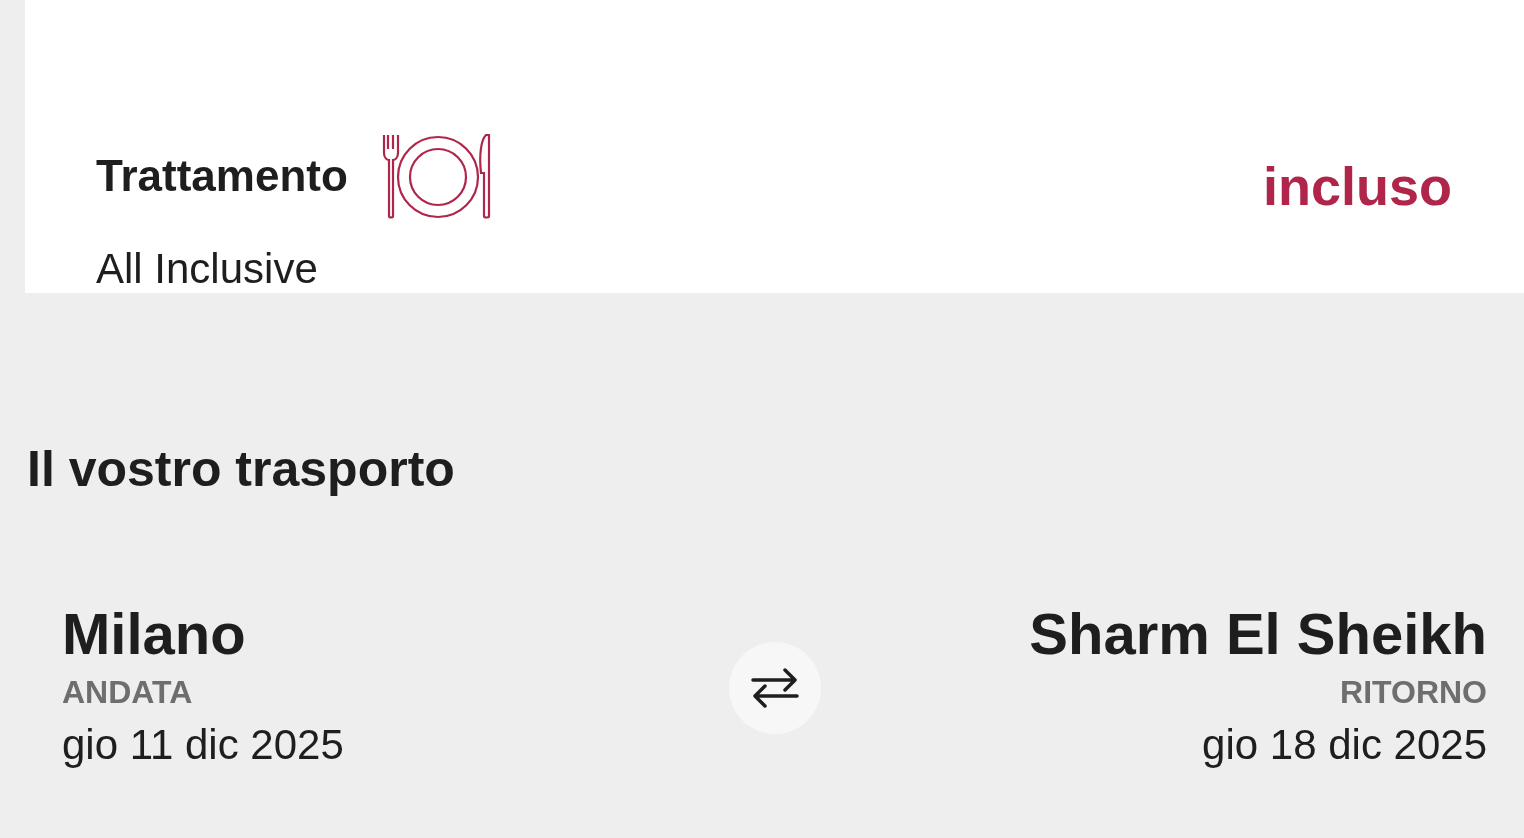  I want to click on leg-label: ANDATA, so click(127, 692).